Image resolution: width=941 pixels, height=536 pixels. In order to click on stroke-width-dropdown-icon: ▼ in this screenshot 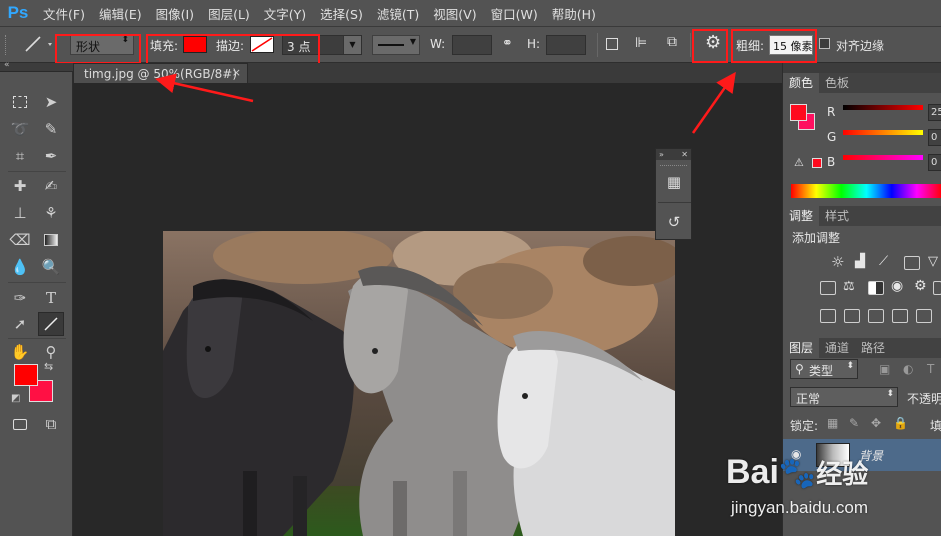, I will do `click(352, 45)`.